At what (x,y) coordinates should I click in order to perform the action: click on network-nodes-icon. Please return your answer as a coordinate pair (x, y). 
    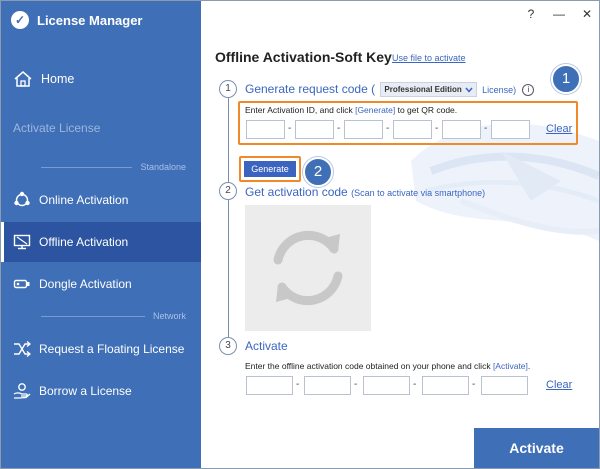
    Looking at the image, I should click on (22, 199).